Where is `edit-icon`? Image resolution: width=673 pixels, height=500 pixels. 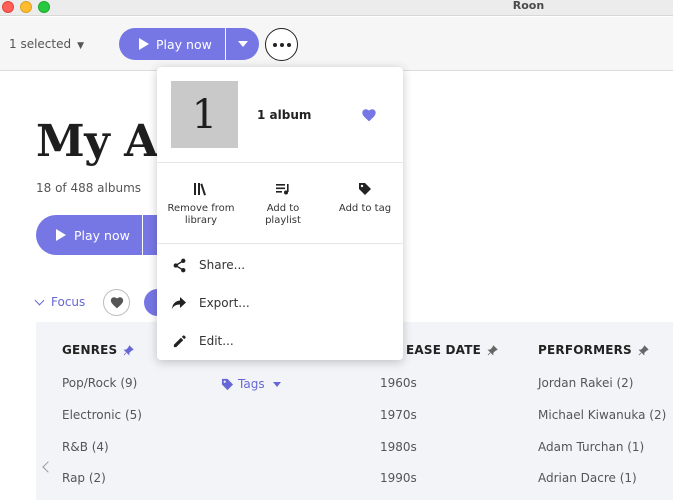
edit-icon is located at coordinates (179, 341).